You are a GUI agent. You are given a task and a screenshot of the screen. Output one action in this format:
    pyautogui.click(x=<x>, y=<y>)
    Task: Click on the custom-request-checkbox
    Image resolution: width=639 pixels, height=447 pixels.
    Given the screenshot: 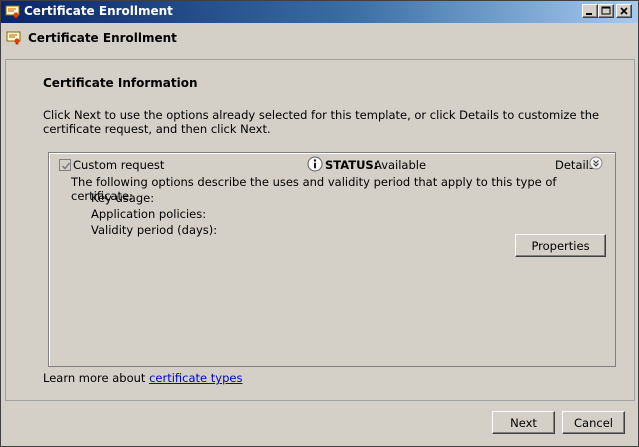 What is the action you would take?
    pyautogui.click(x=65, y=165)
    